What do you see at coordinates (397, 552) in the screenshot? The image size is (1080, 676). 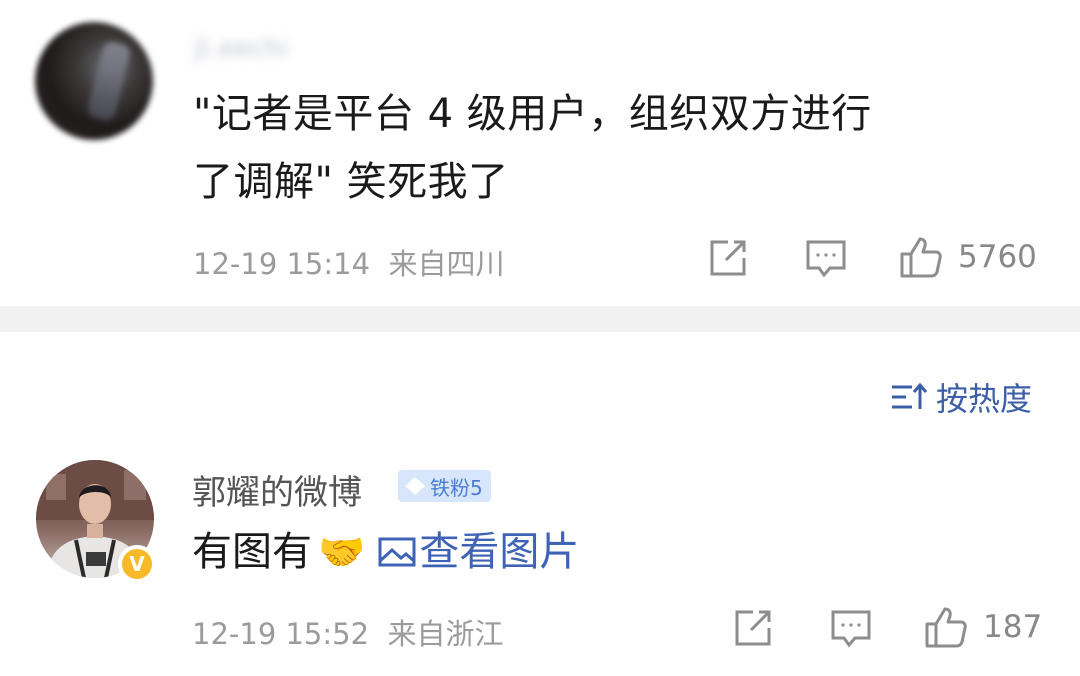 I see `image-icon` at bounding box center [397, 552].